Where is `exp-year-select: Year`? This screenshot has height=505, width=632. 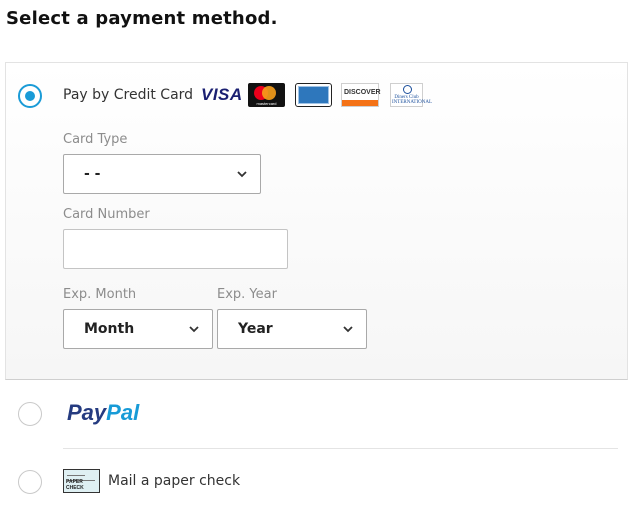
exp-year-select: Year is located at coordinates (292, 329).